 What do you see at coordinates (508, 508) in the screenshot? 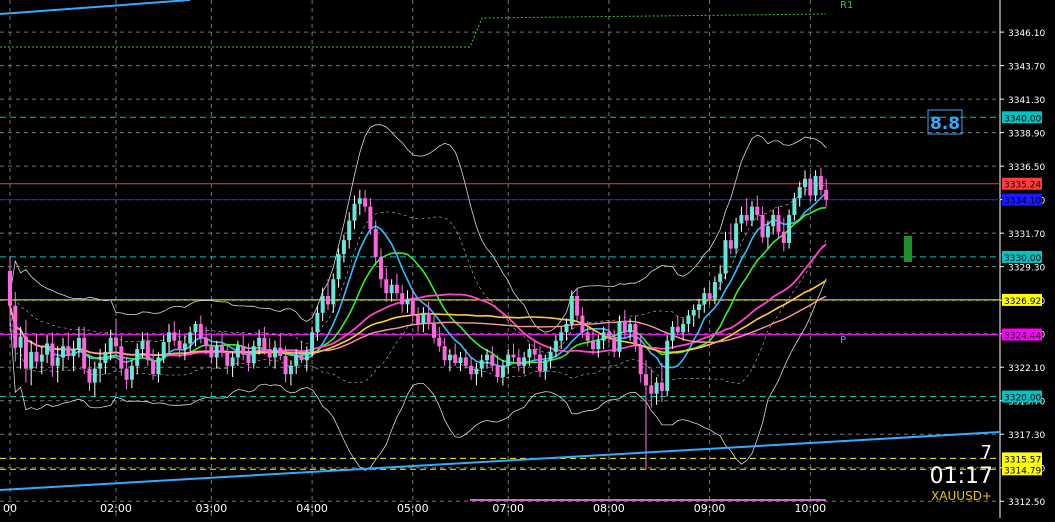
I see `x-tick-label: 07:00` at bounding box center [508, 508].